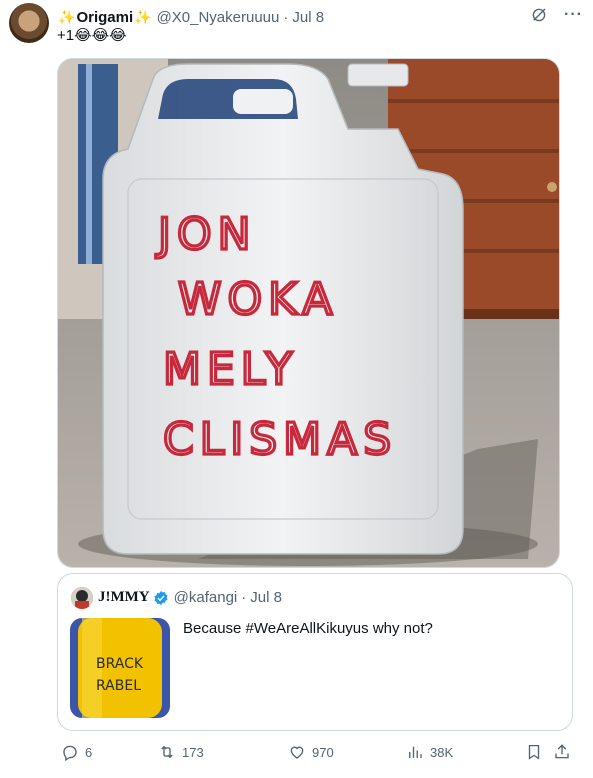  I want to click on bookmark-button, so click(534, 752).